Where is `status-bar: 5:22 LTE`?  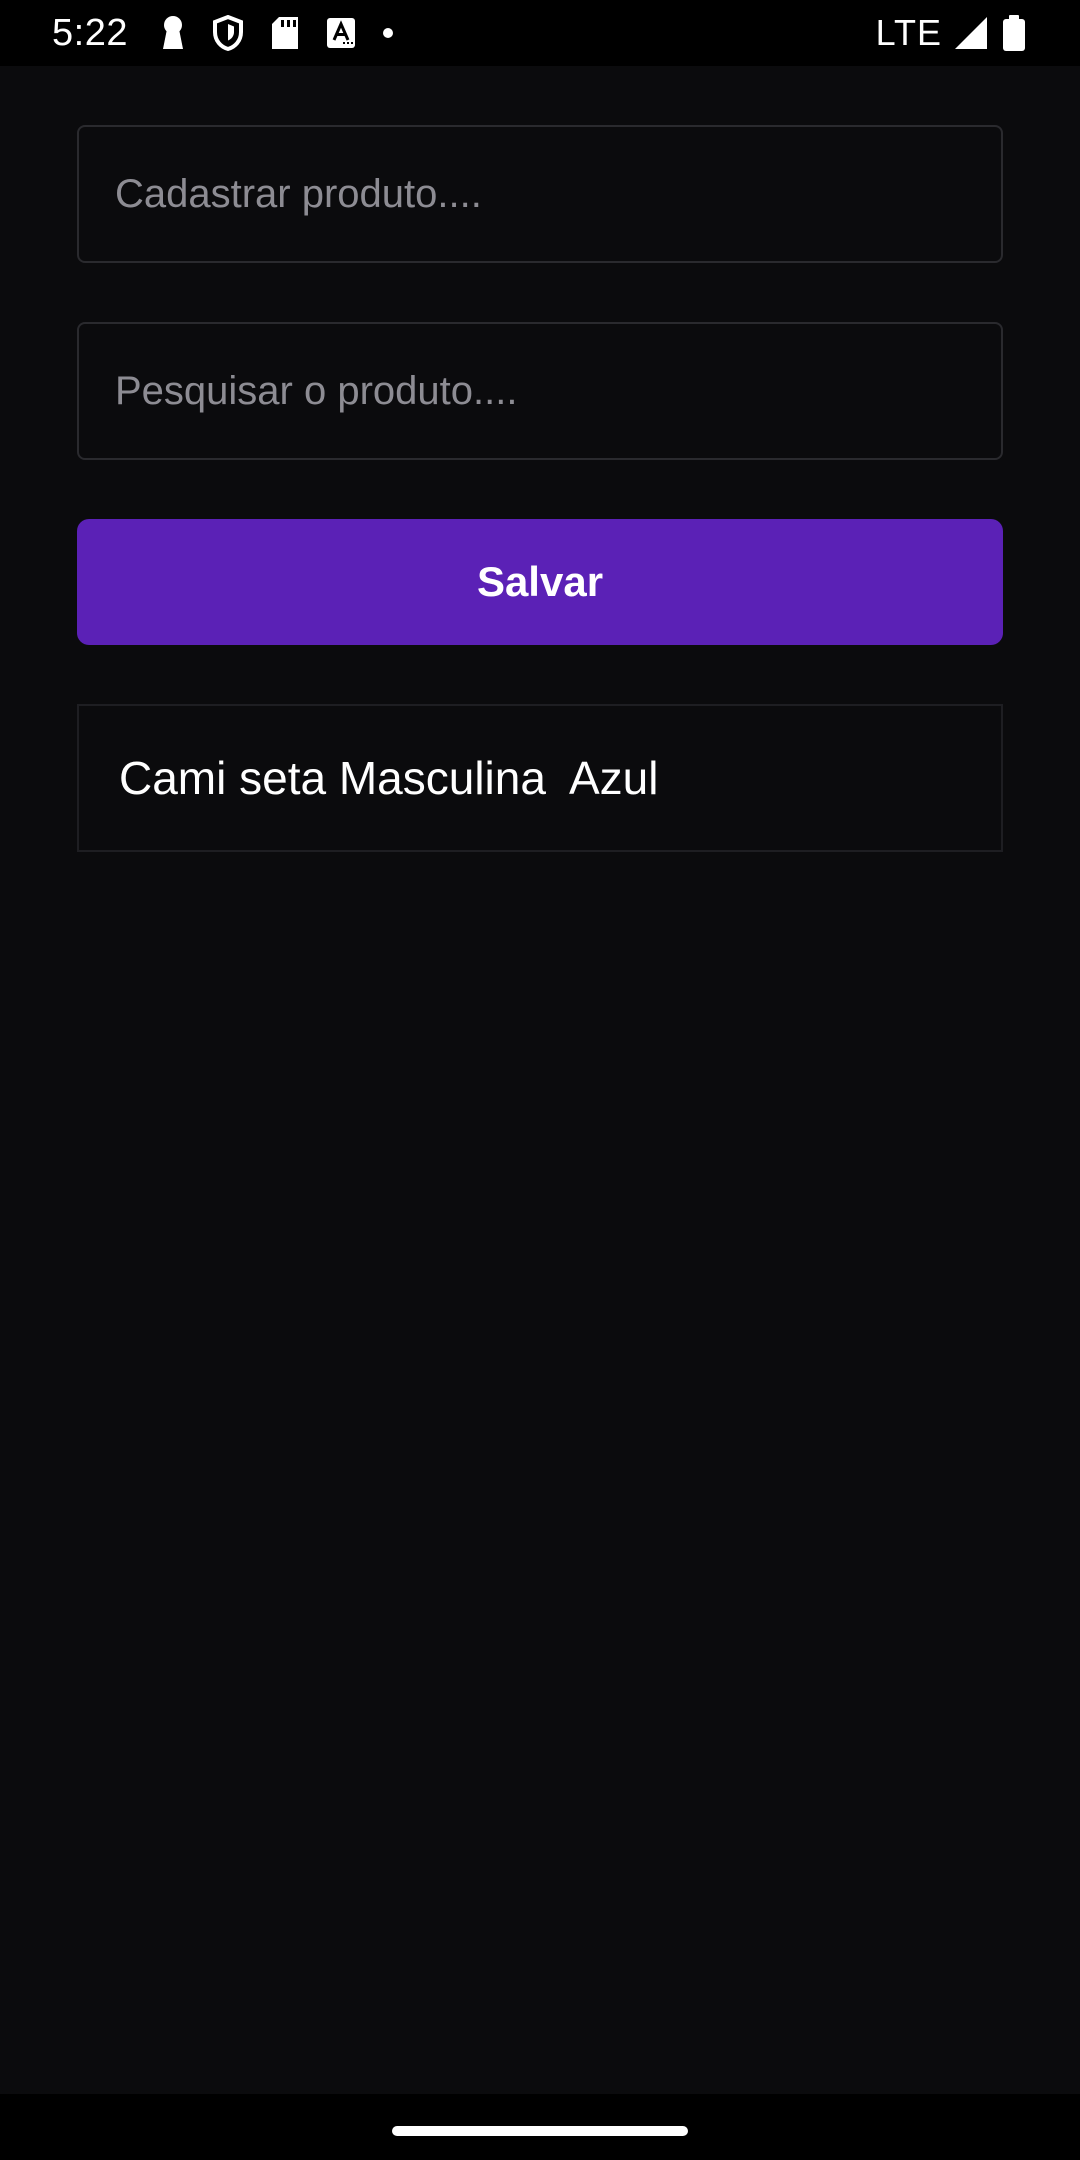 status-bar: 5:22 LTE is located at coordinates (540, 33).